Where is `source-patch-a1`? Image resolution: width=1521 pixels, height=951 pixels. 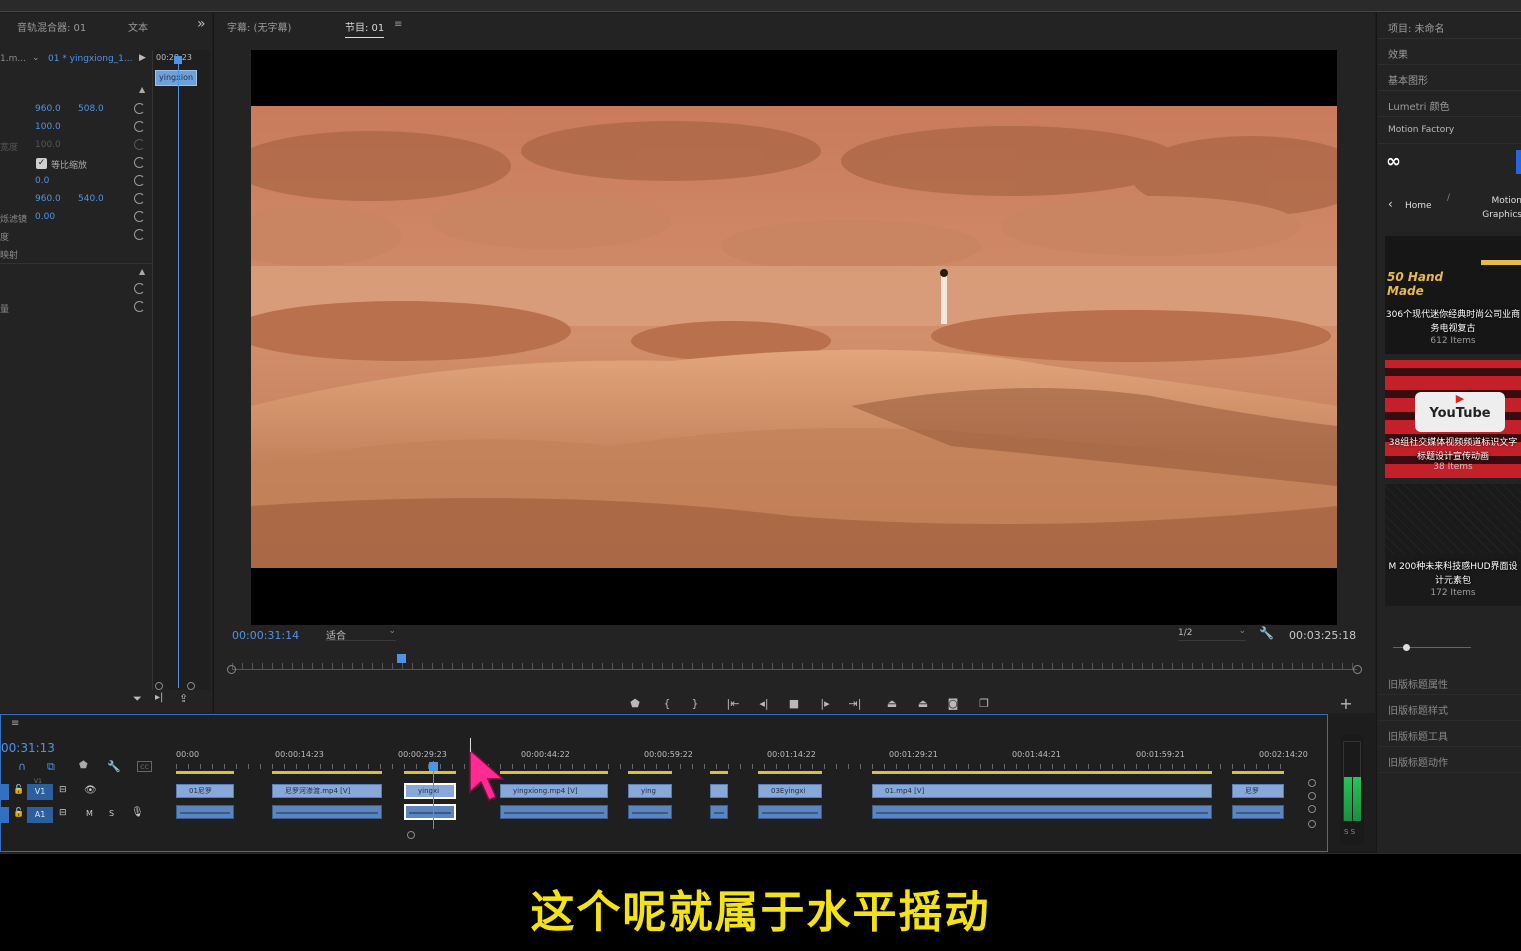 source-patch-a1 is located at coordinates (5, 815).